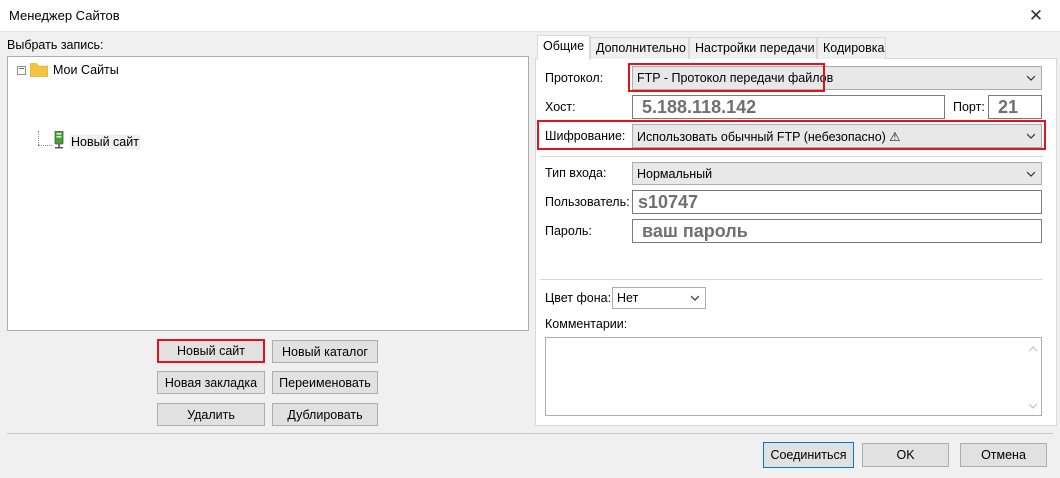 The image size is (1060, 478). What do you see at coordinates (574, 78) in the screenshot?
I see `protocol-label: Протокол:` at bounding box center [574, 78].